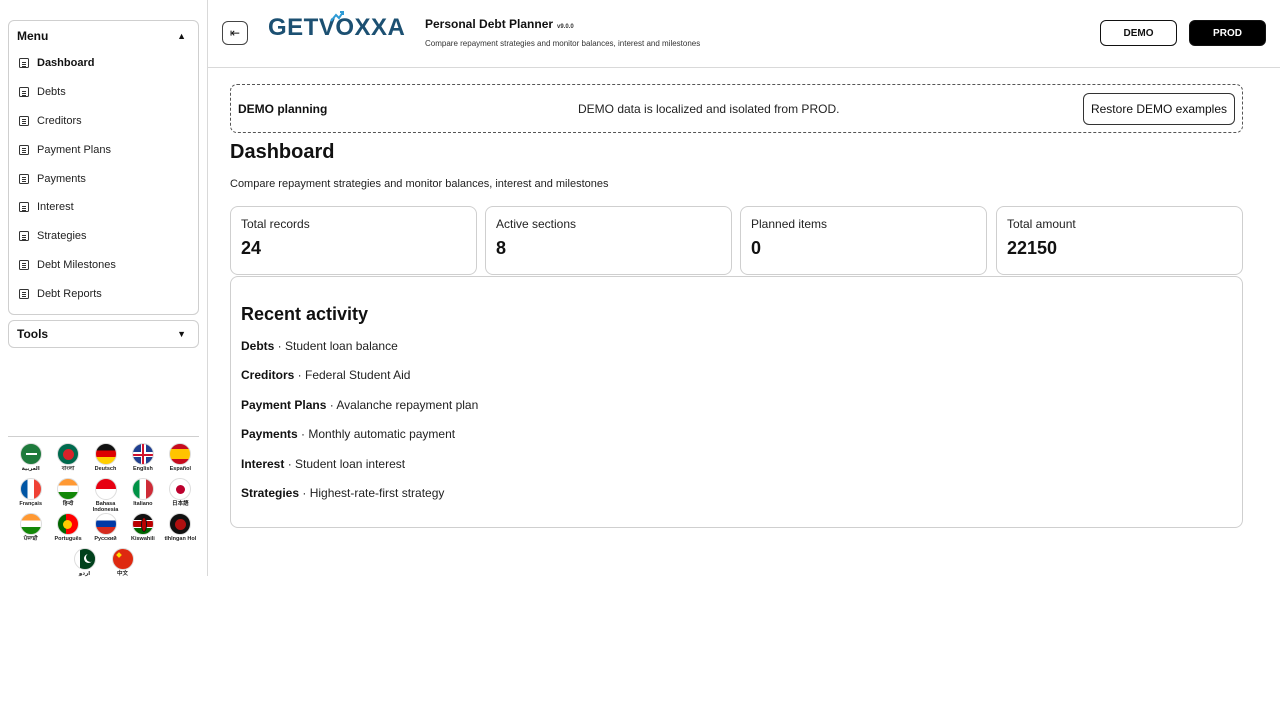  I want to click on language-swahili: Kiswahili, so click(142, 529).